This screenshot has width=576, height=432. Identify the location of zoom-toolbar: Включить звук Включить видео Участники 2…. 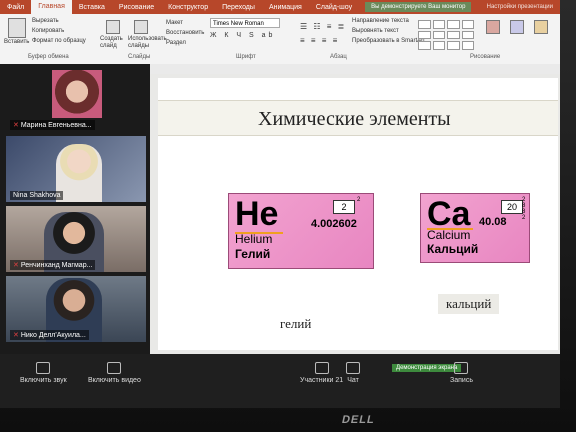
(280, 381).